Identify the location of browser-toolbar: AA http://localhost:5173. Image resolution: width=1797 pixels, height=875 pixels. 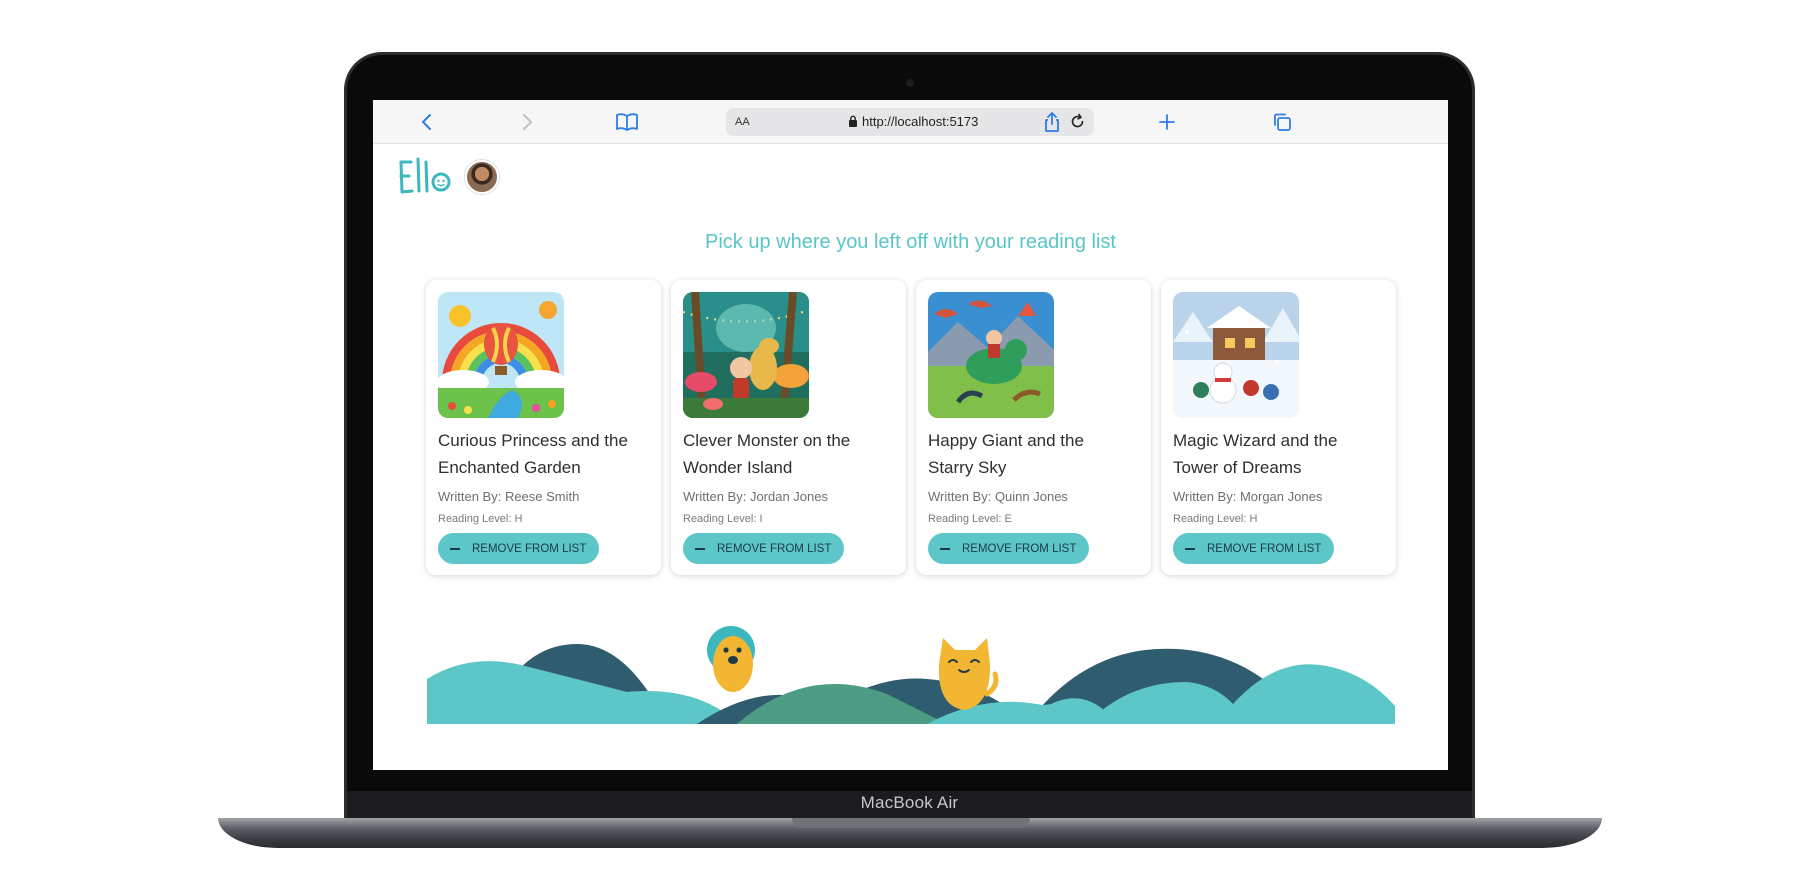
(910, 122).